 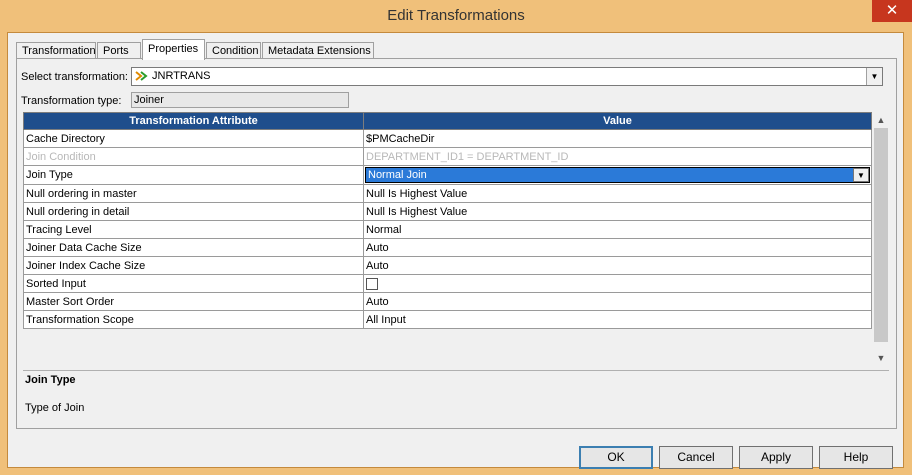 I want to click on column-header-value: Value, so click(x=617, y=121).